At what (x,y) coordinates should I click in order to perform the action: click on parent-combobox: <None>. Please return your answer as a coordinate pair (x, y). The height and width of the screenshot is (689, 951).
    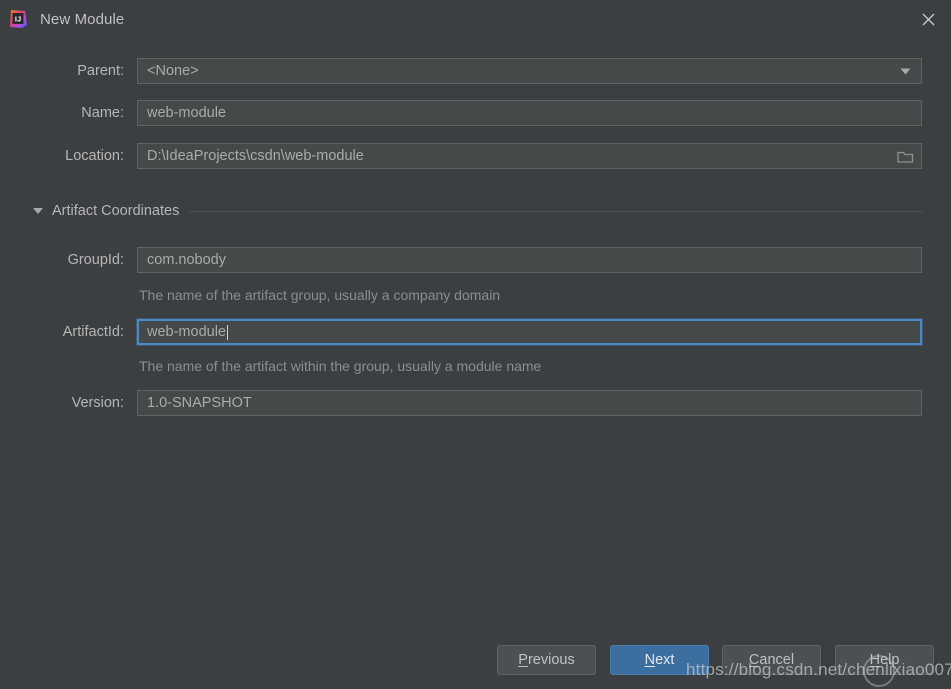
    Looking at the image, I should click on (529, 71).